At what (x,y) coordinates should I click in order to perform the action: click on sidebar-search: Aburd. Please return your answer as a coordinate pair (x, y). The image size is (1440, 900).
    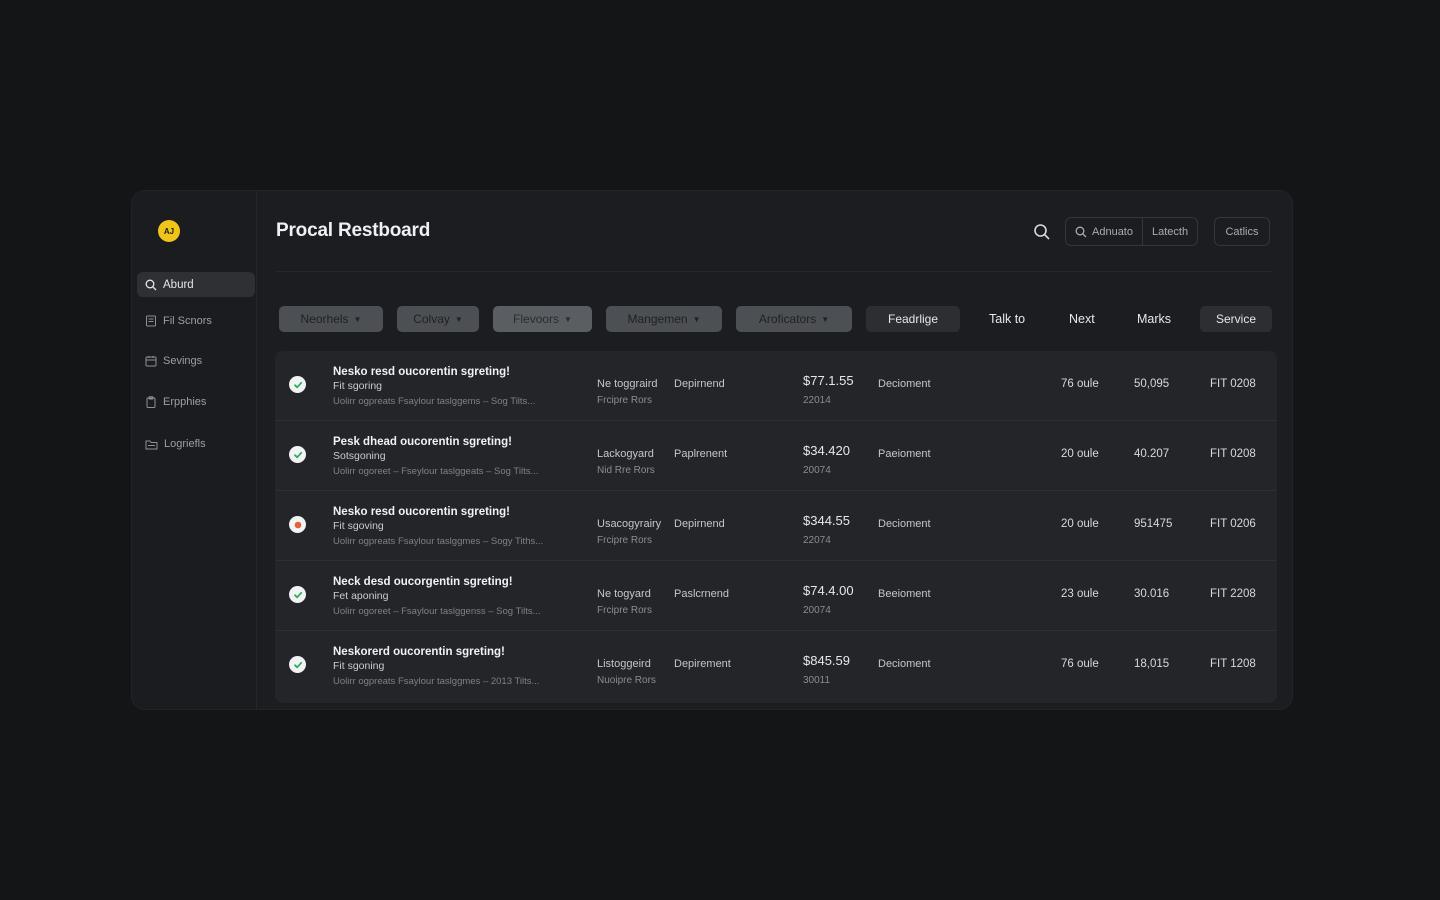
    Looking at the image, I should click on (196, 284).